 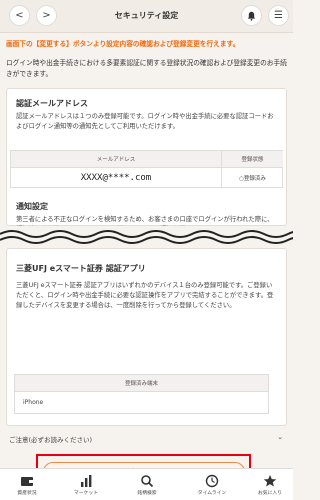 What do you see at coordinates (27, 481) in the screenshot?
I see `wallet-icon` at bounding box center [27, 481].